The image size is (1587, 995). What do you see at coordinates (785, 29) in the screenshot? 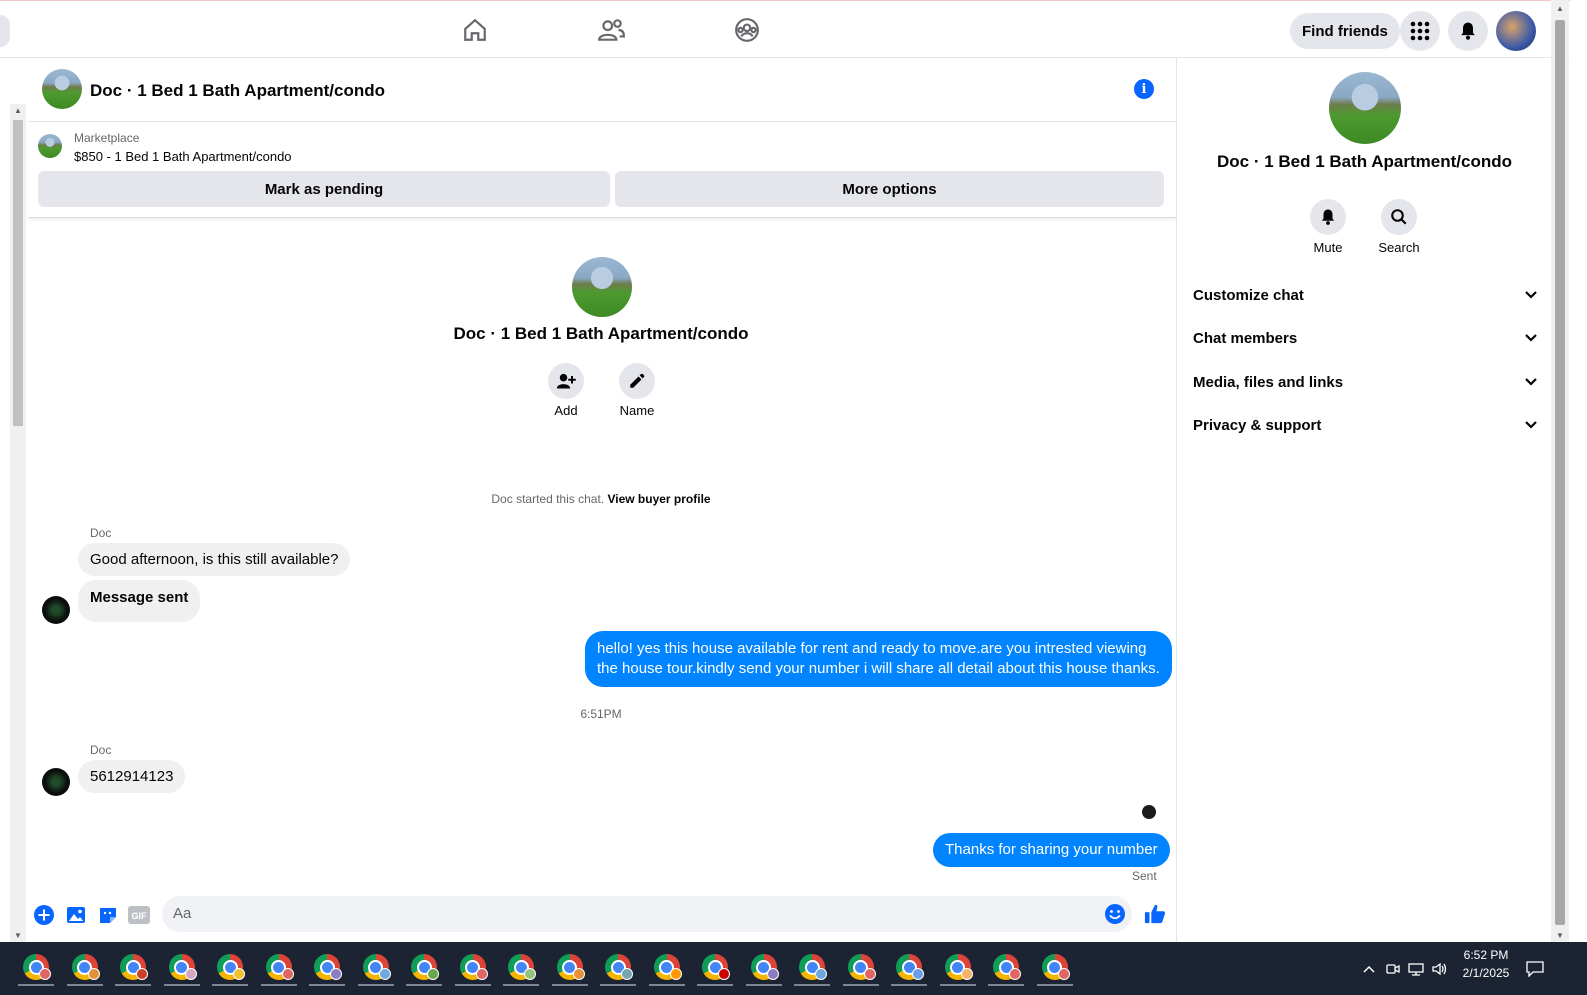
I see `top-navigation-bar: Find friends` at bounding box center [785, 29].